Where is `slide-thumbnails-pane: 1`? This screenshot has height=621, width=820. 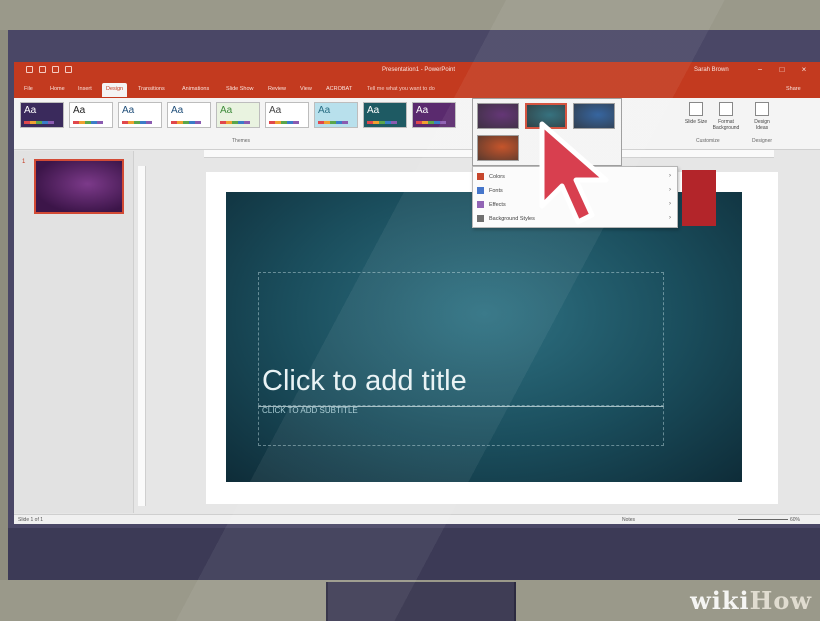 slide-thumbnails-pane: 1 is located at coordinates (74, 332).